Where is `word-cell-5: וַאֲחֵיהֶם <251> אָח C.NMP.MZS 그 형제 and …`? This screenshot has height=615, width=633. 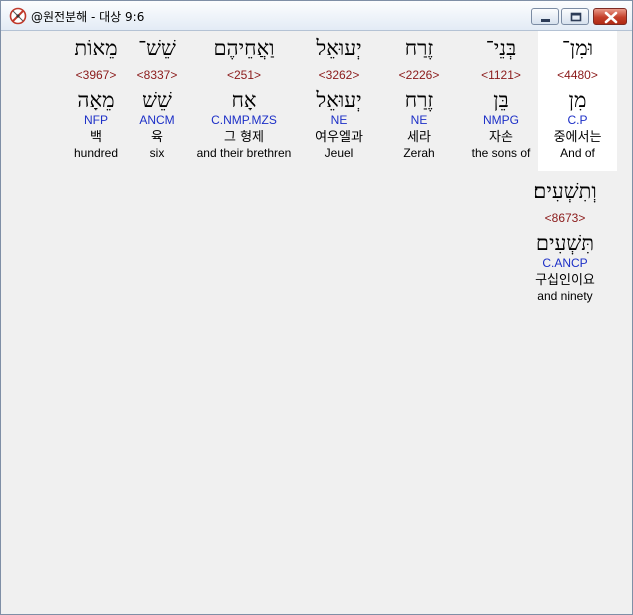 word-cell-5: וַאֲחֵיהֶם <251> אָח C.NMP.MZS 그 형제 and … is located at coordinates (244, 96).